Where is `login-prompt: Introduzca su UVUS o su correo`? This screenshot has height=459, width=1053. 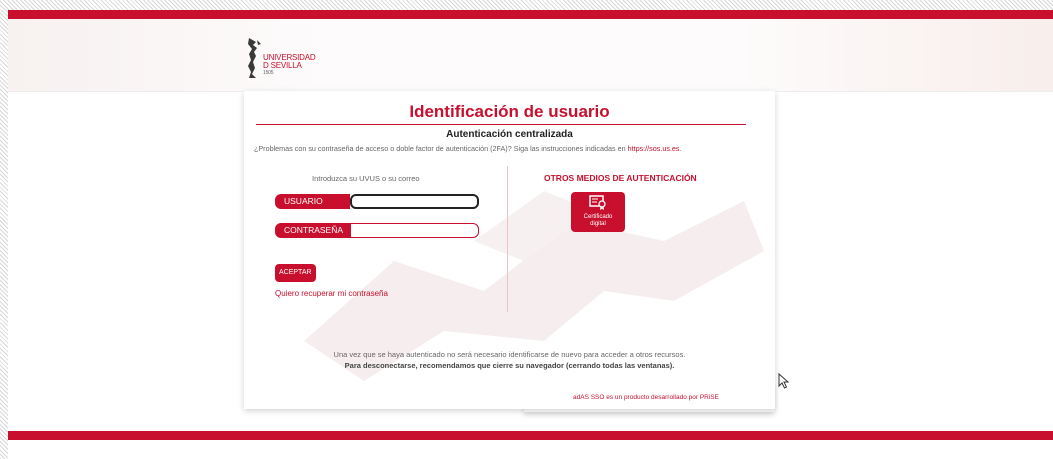 login-prompt: Introduzca su UVUS o su correo is located at coordinates (366, 178).